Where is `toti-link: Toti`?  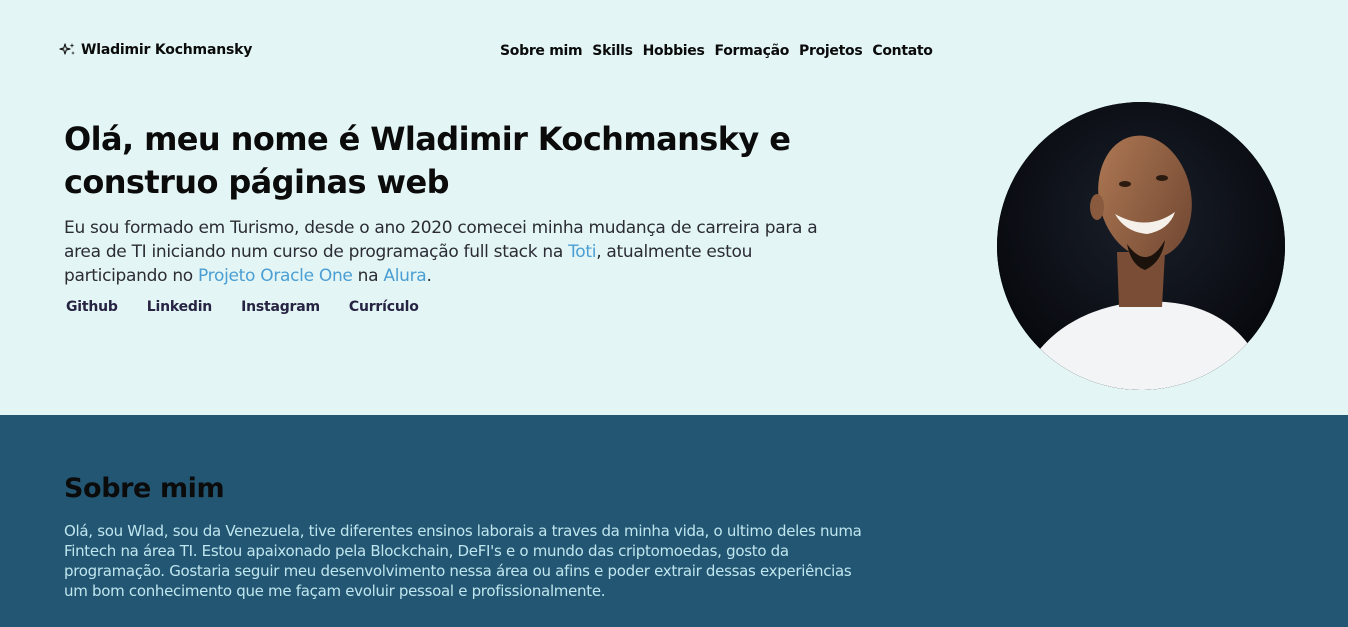 toti-link: Toti is located at coordinates (582, 252).